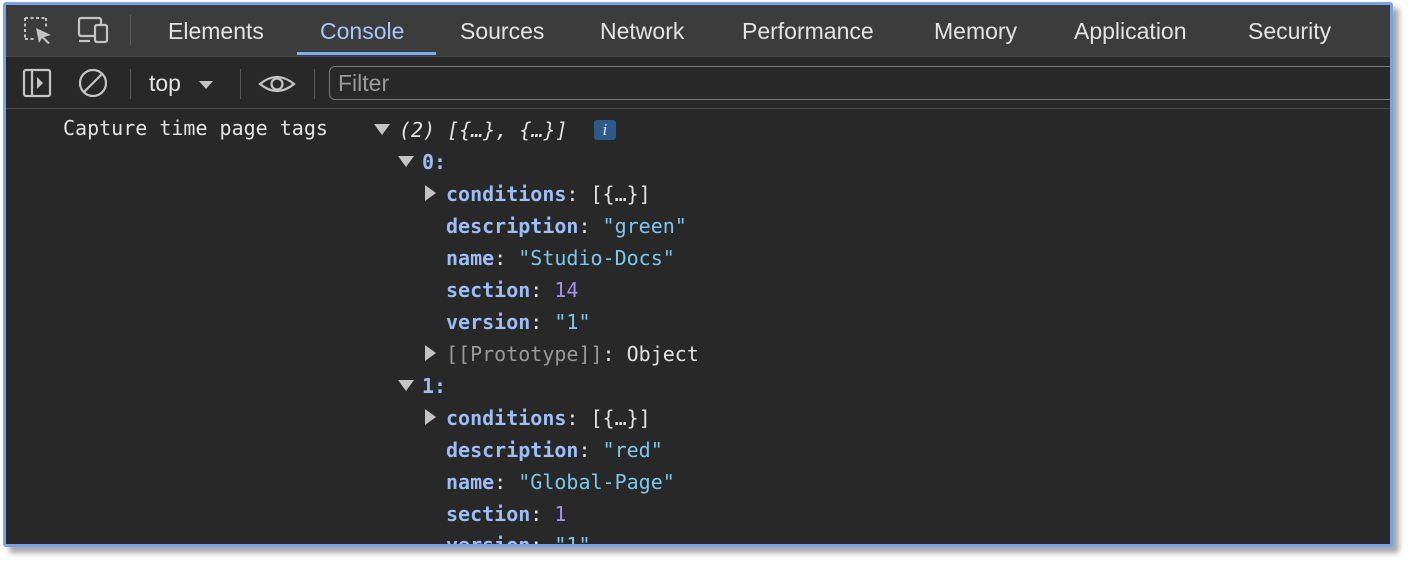  I want to click on property-row: description: "red", so click(554, 450).